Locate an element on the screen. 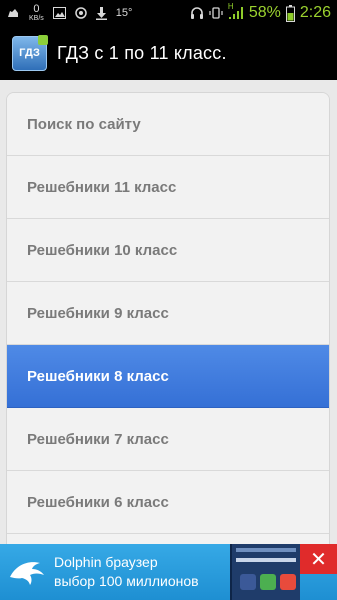  menu-item-grade-9: Решебники 9 класс is located at coordinates (168, 313).